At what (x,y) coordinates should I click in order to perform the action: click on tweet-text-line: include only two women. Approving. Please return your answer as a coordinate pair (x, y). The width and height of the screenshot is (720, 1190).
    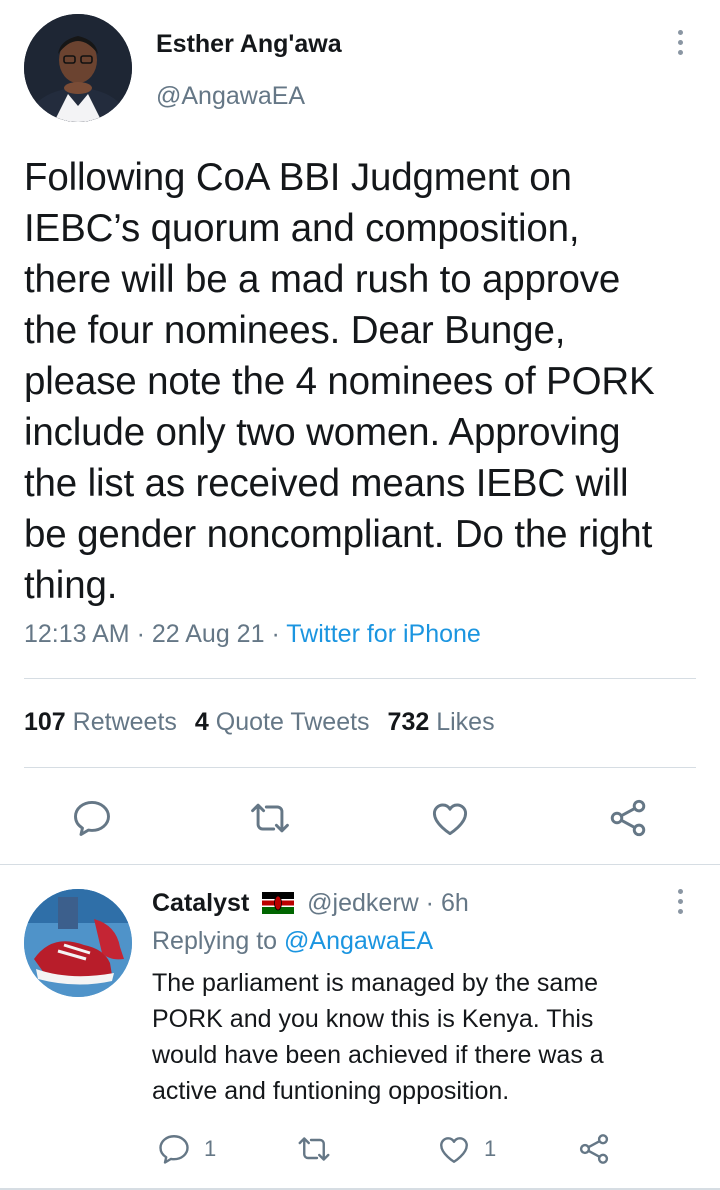
    Looking at the image, I should click on (322, 432).